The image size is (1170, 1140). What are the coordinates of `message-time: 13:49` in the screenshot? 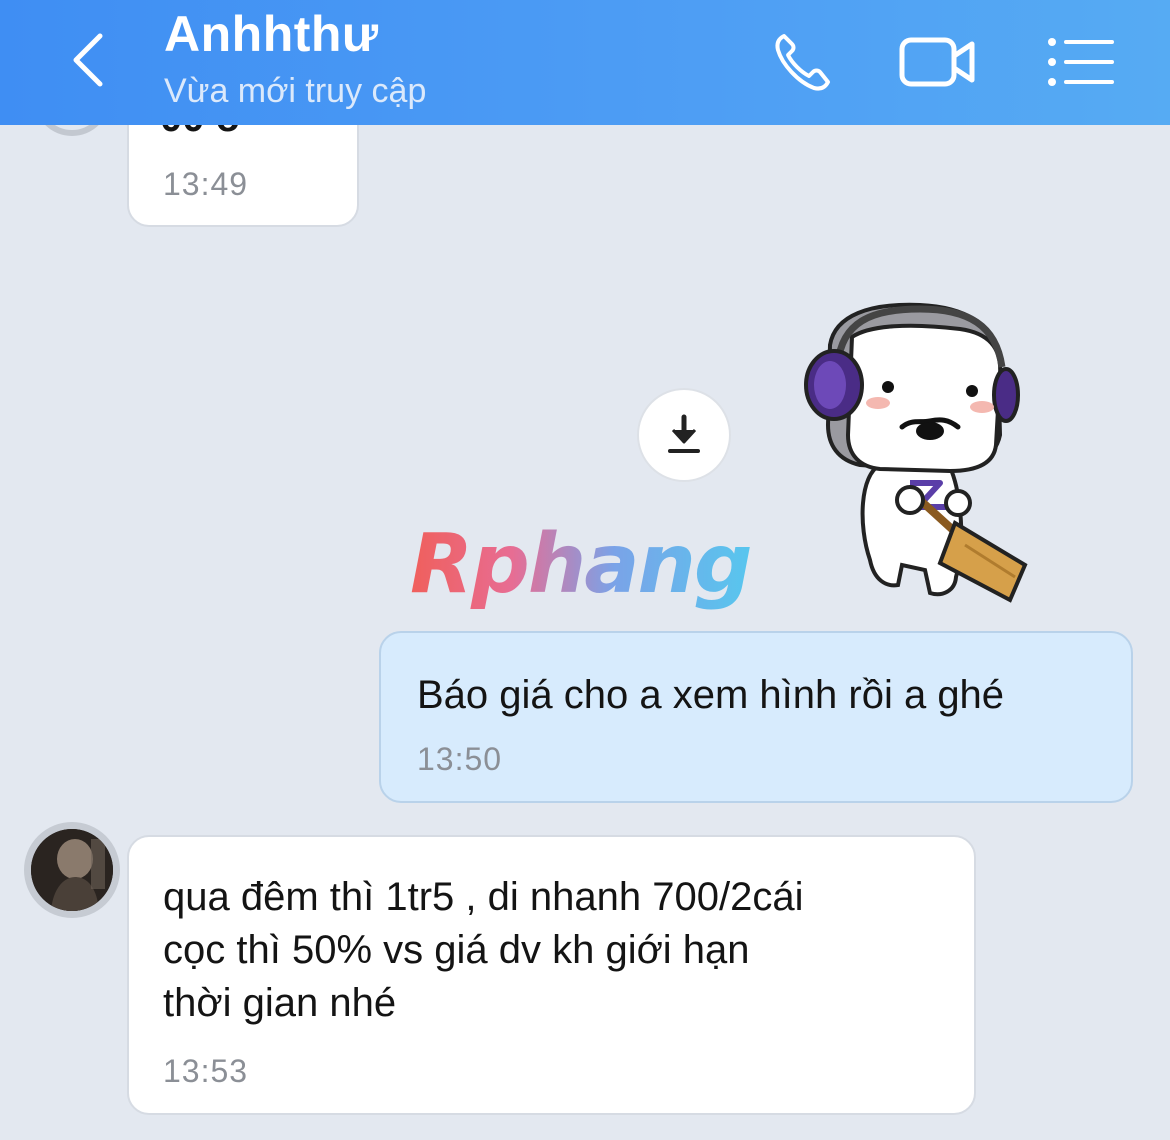 It's located at (206, 184).